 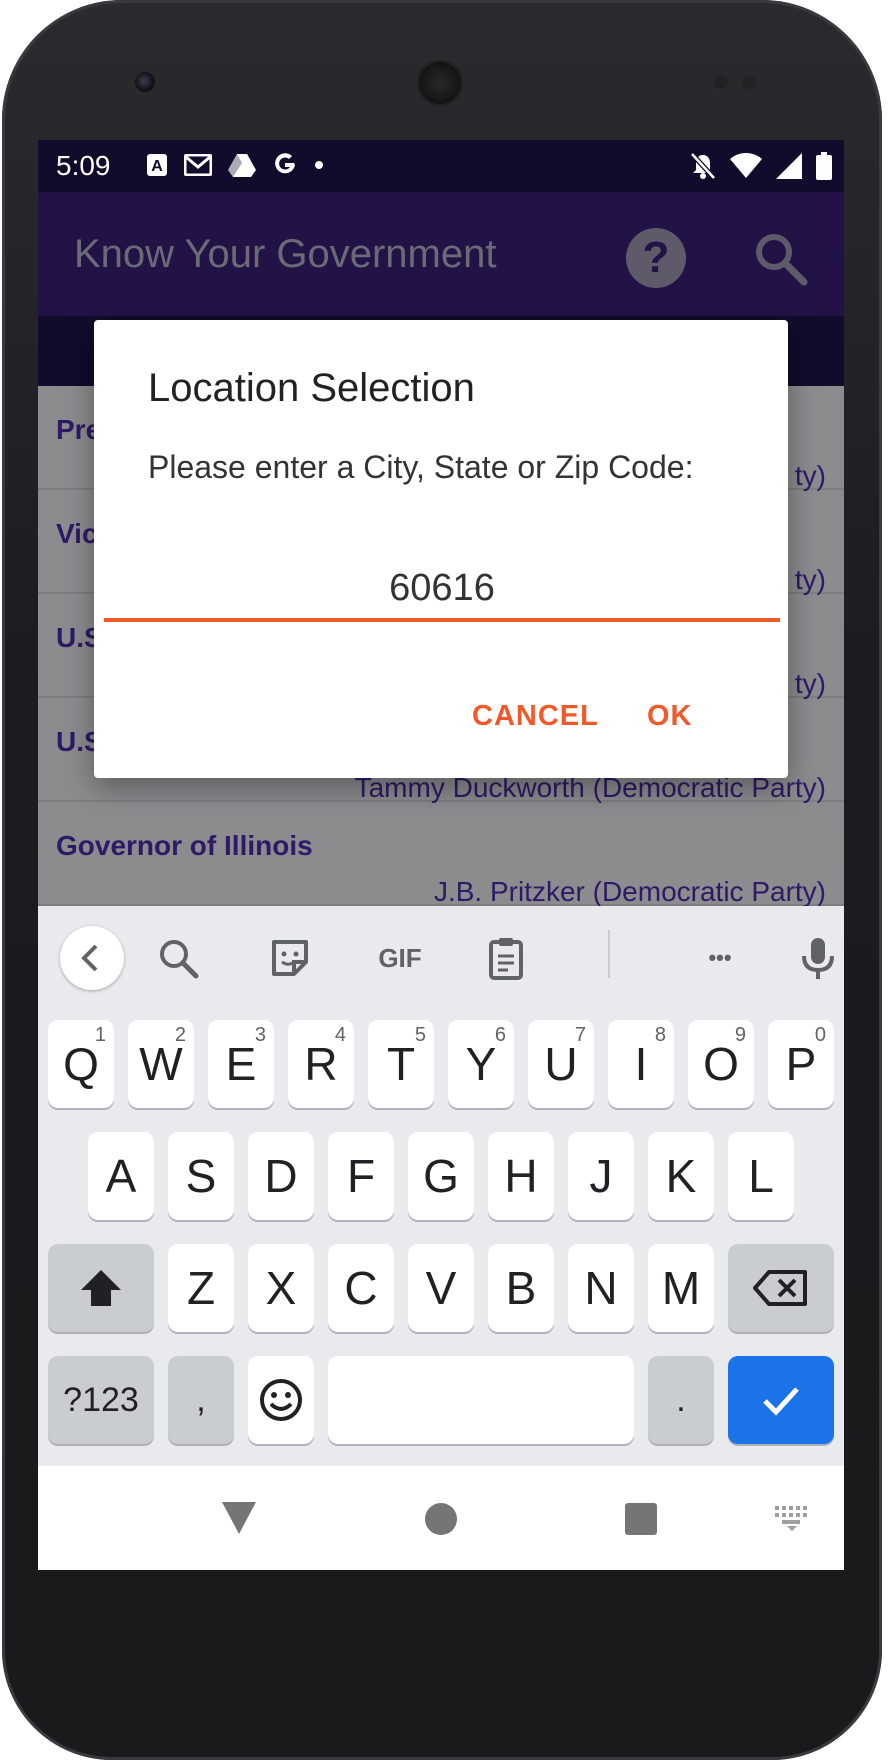 What do you see at coordinates (101, 1400) in the screenshot?
I see `symbols-key: ?123` at bounding box center [101, 1400].